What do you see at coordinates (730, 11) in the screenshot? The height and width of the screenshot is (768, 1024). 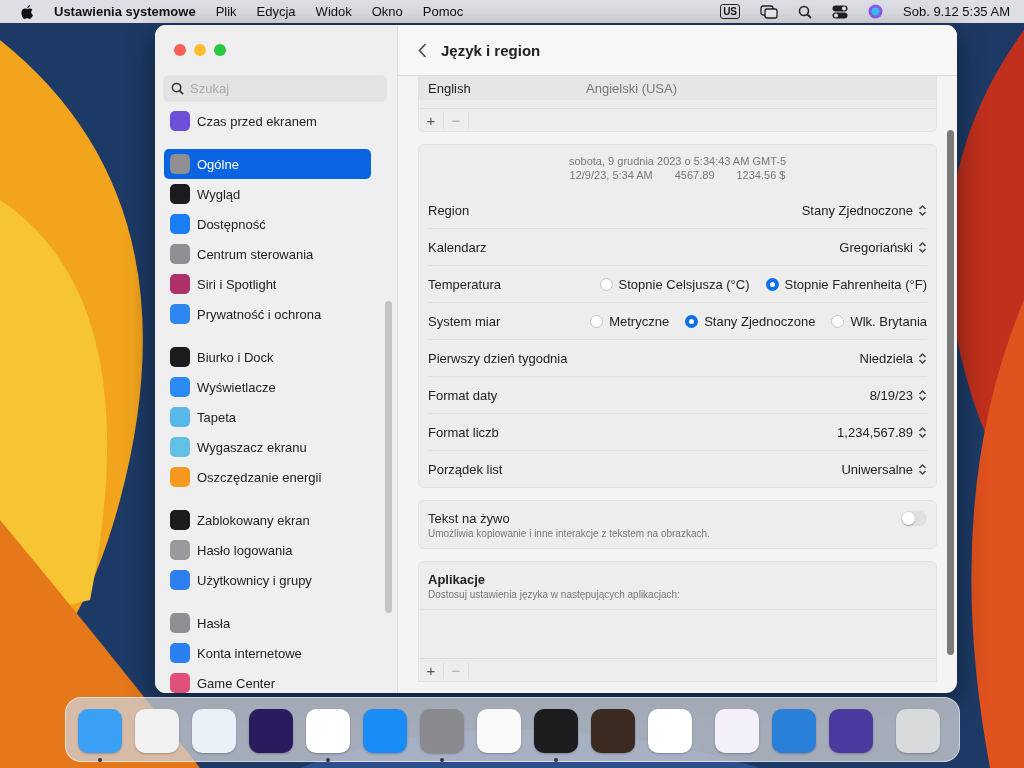 I see `input-source-badge: US` at bounding box center [730, 11].